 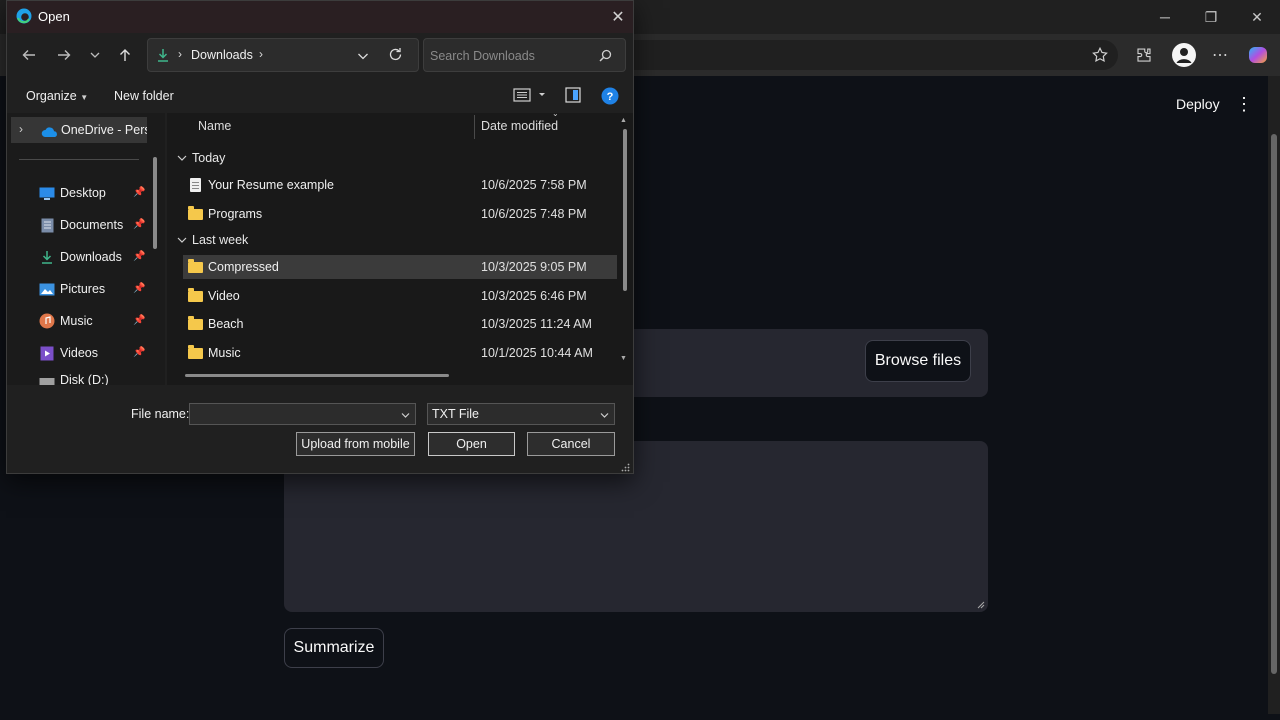 What do you see at coordinates (1220, 55) in the screenshot?
I see `more-icon: ⋯` at bounding box center [1220, 55].